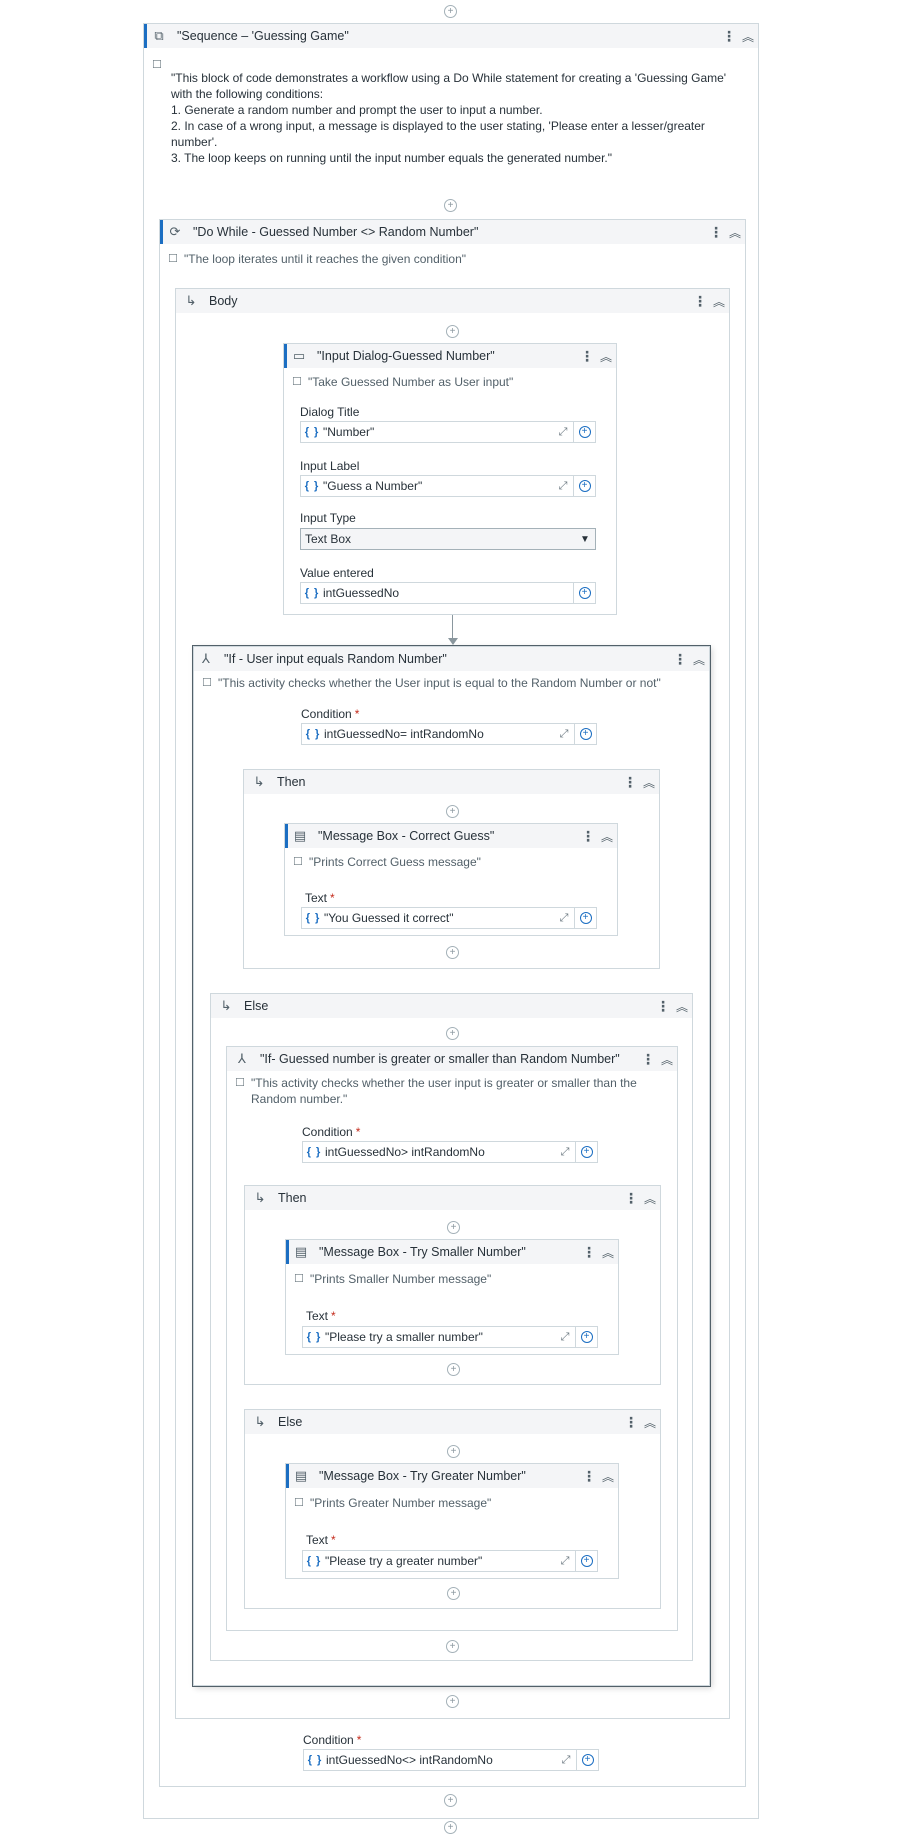  I want to click on input-label-field: { } "Guess a Number" ⤢ +, so click(448, 486).